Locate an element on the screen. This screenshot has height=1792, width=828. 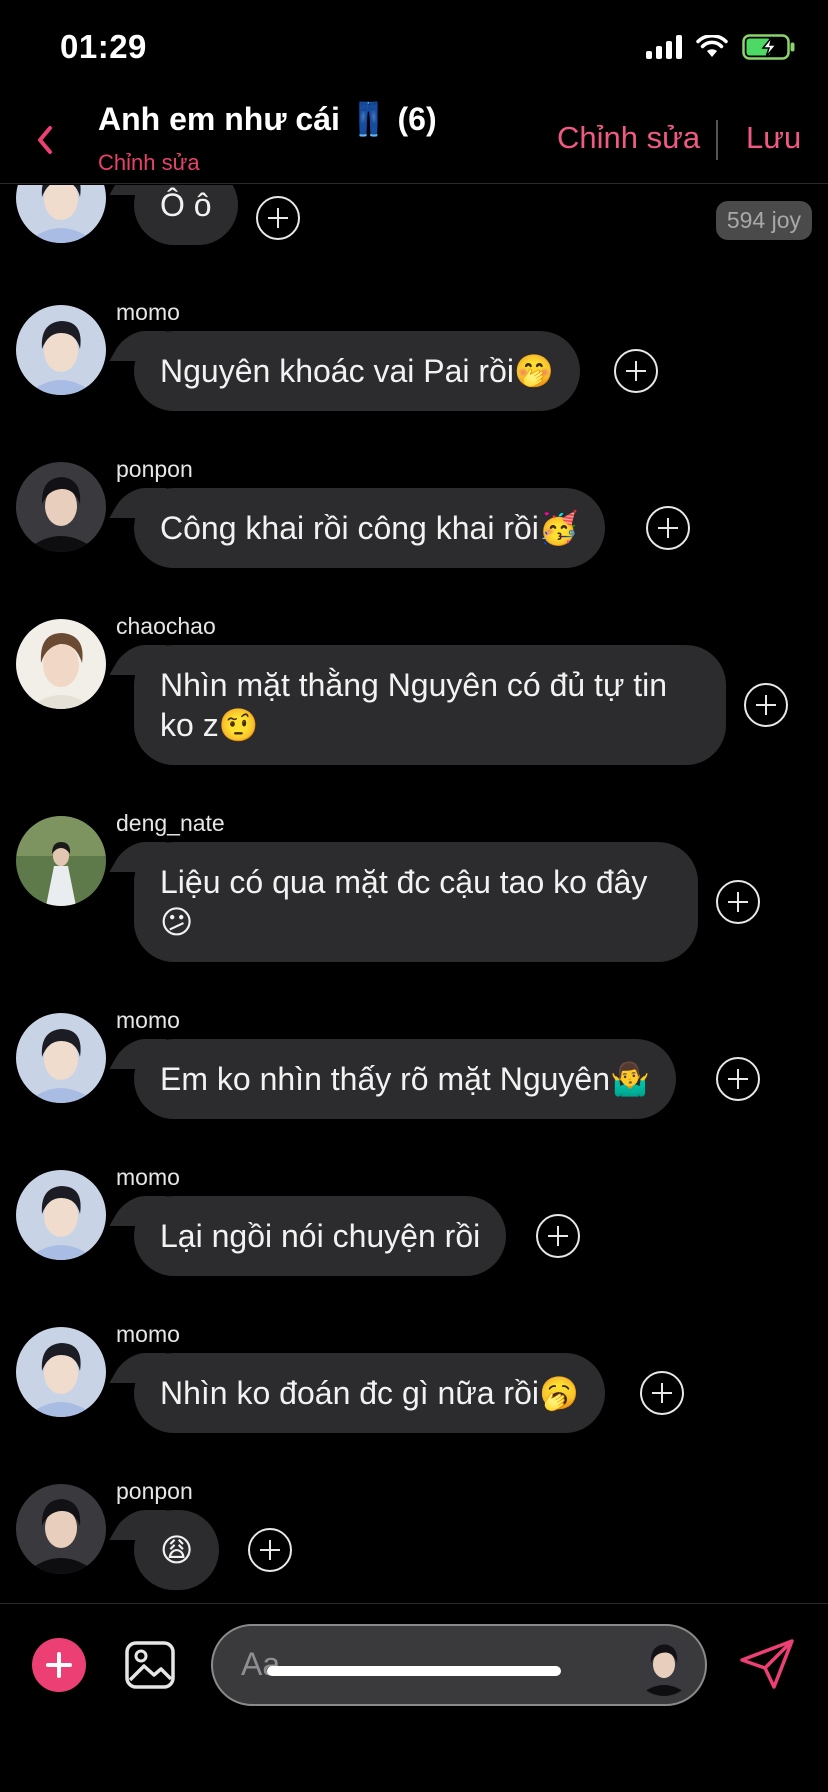
save-button: Lưu is located at coordinates (773, 138).